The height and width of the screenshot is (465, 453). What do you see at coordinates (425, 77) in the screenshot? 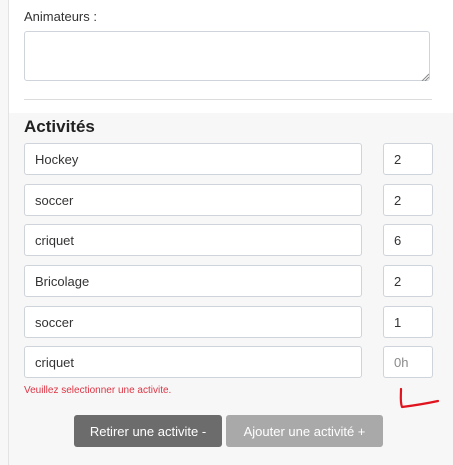
I see `resize-grip-icon` at bounding box center [425, 77].